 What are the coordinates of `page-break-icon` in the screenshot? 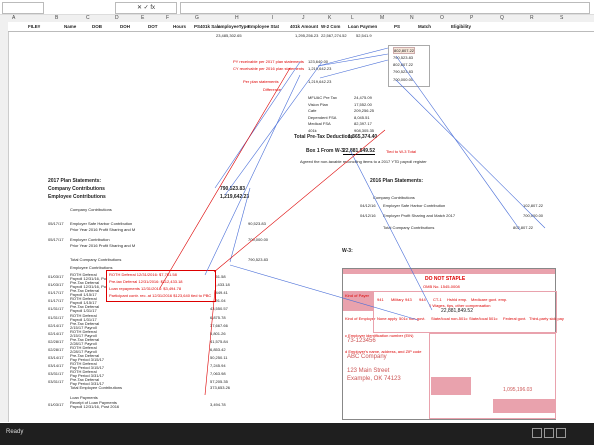 It's located at (561, 433).